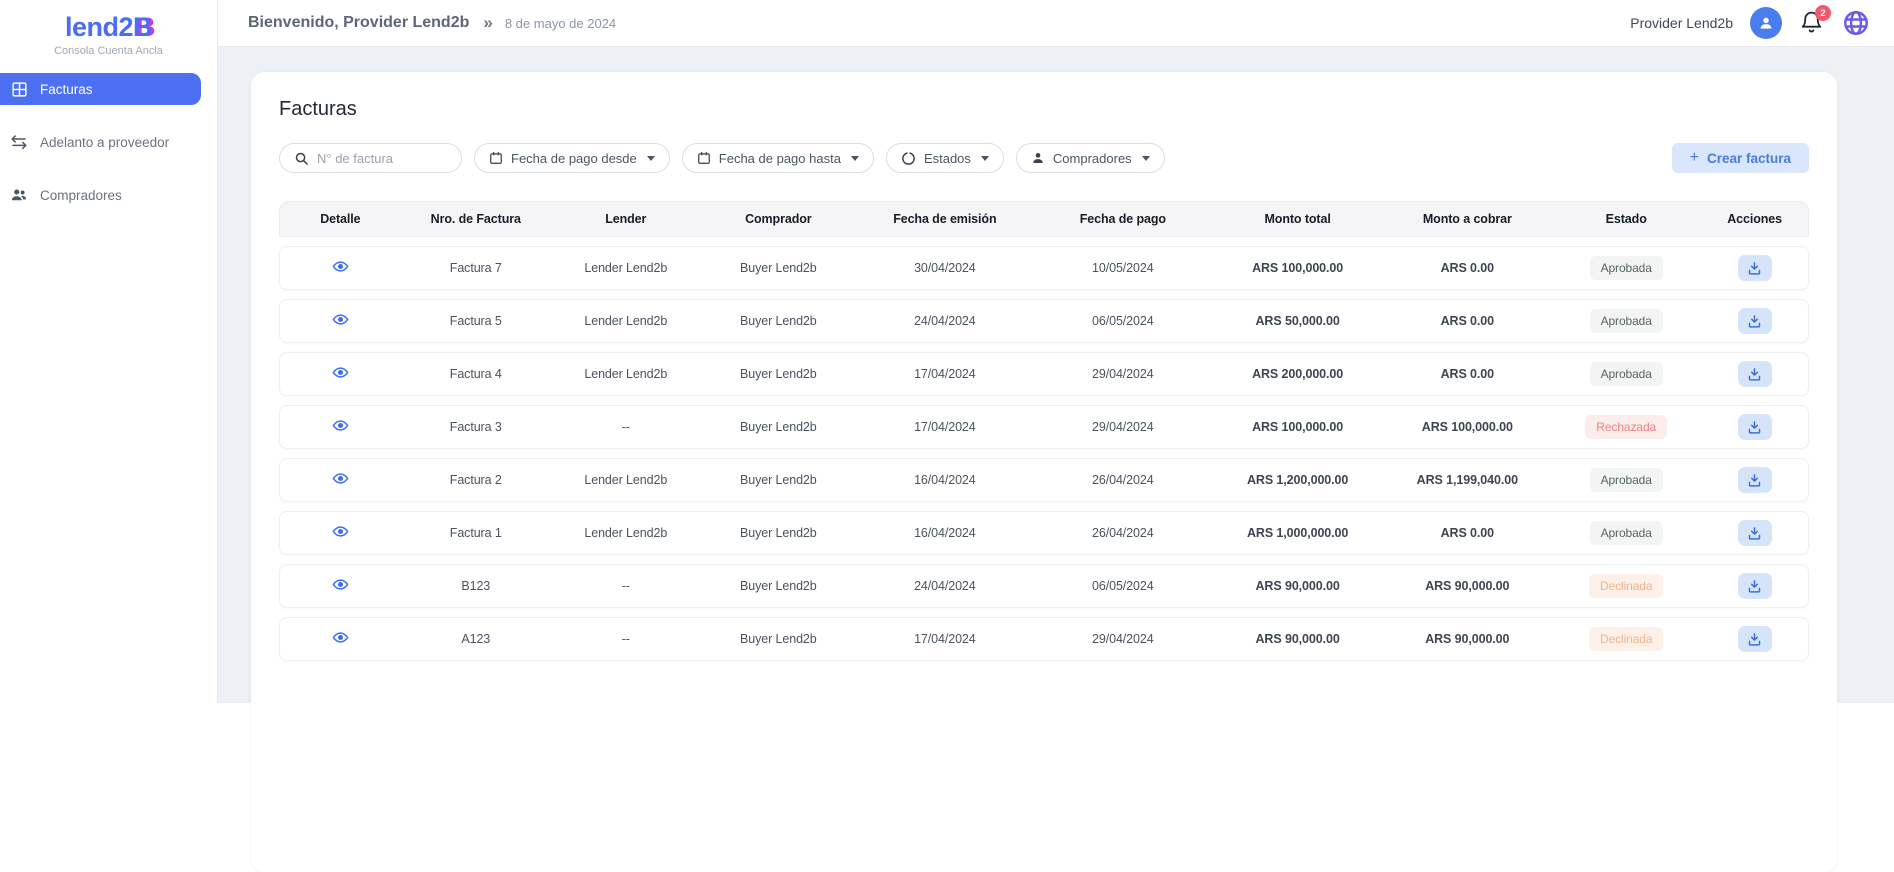 This screenshot has height=872, width=1894. I want to click on search-input, so click(382, 158).